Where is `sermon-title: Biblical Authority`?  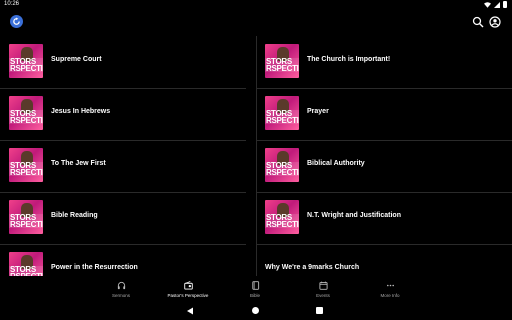
sermon-title: Biblical Authority is located at coordinates (336, 163).